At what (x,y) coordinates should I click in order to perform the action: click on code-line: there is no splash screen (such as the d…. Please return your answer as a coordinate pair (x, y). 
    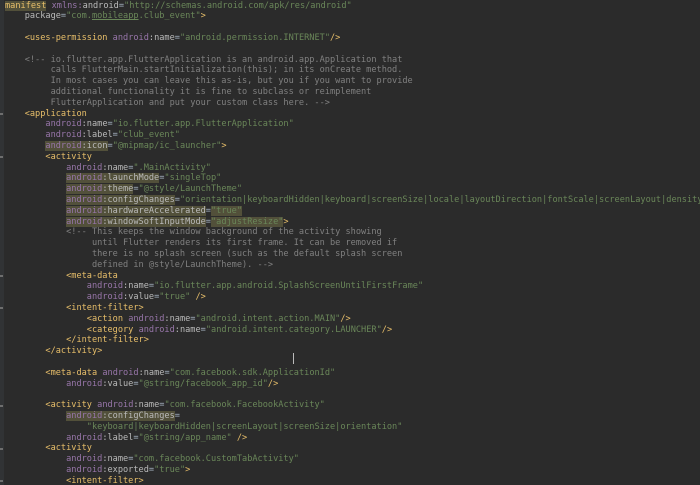
    Looking at the image, I should click on (203, 254).